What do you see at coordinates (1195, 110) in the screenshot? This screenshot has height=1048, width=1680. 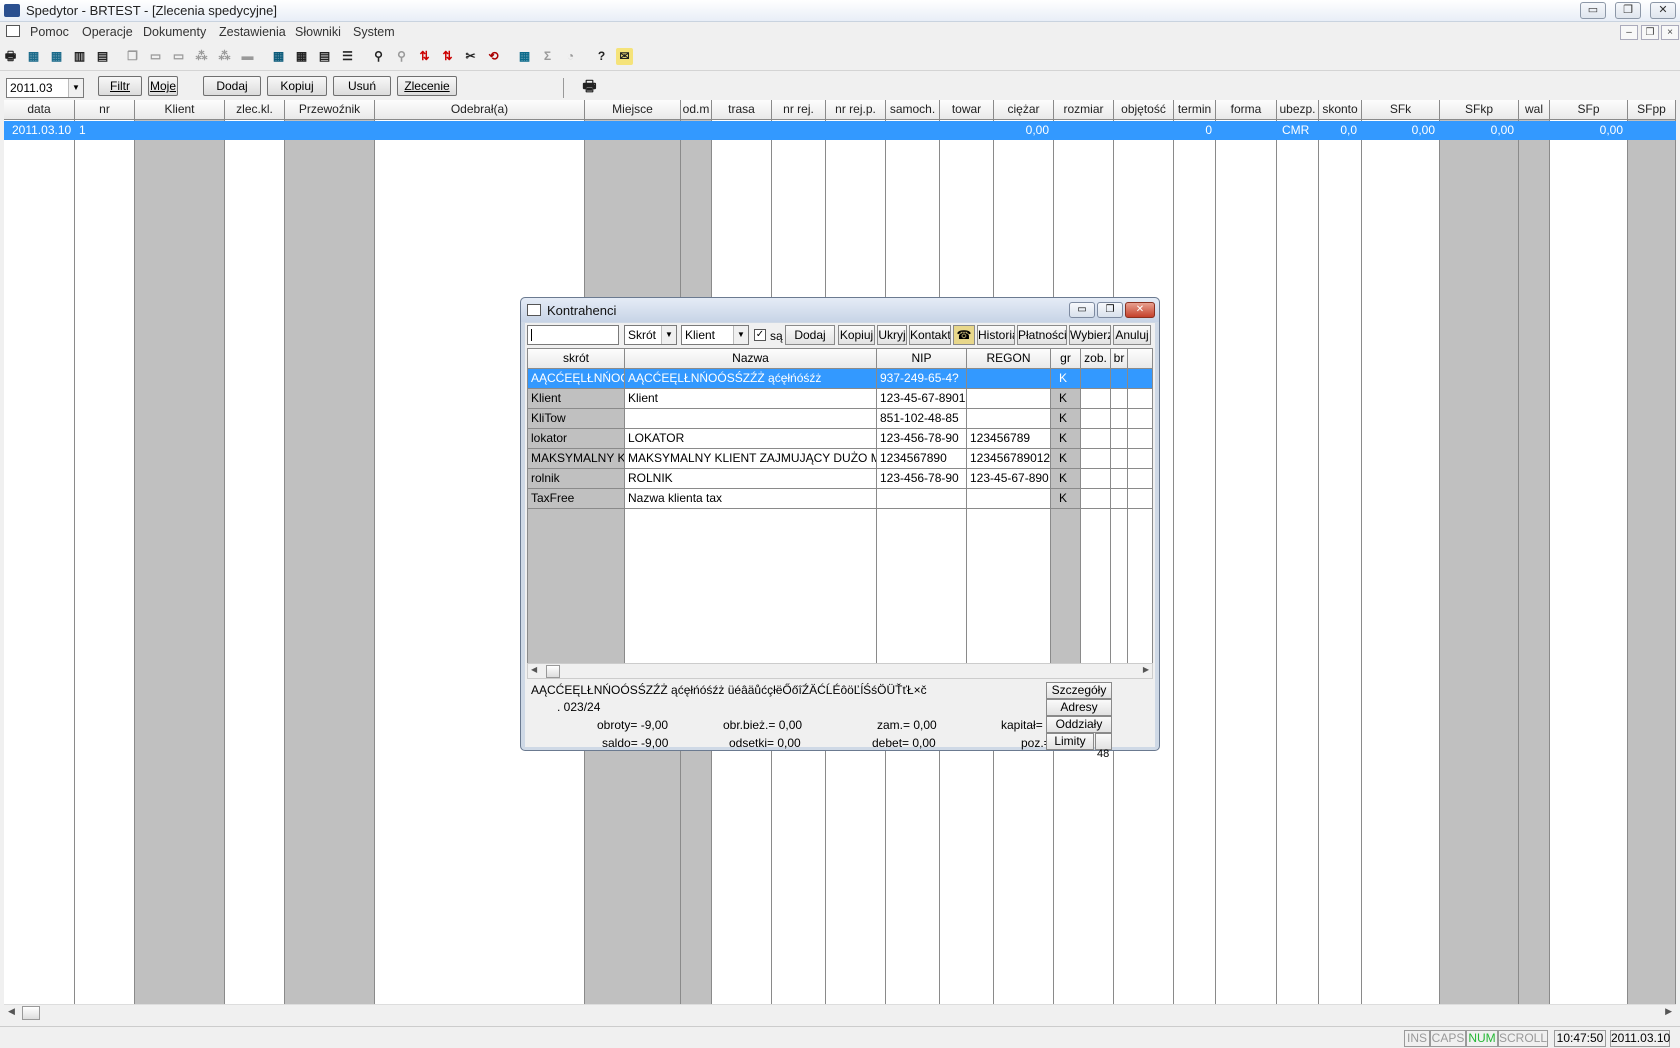 I see `header-termin: termin` at bounding box center [1195, 110].